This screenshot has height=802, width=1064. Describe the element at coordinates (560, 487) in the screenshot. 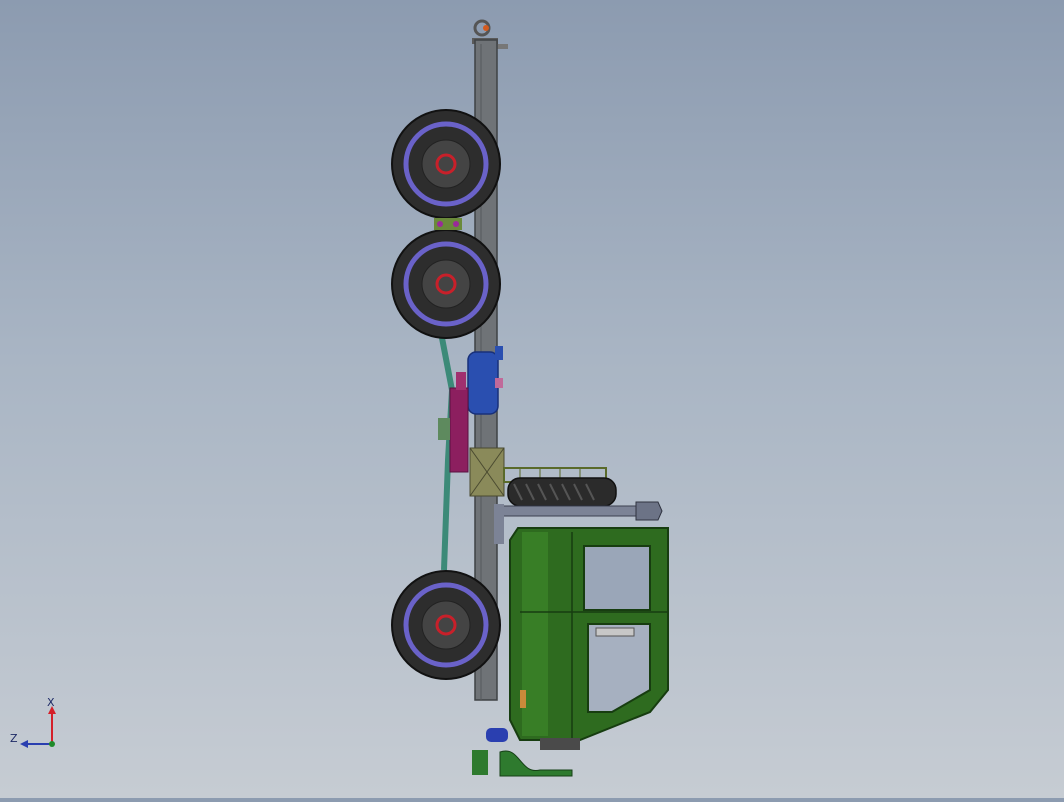

I see `spare-tire` at that location.